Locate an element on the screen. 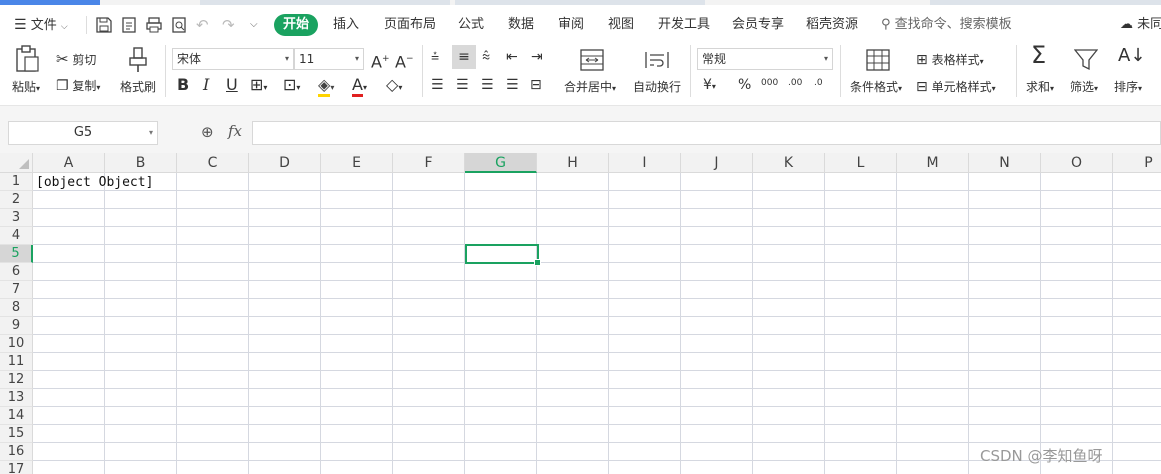 This screenshot has width=1161, height=474. bold-icon: B is located at coordinates (183, 85).